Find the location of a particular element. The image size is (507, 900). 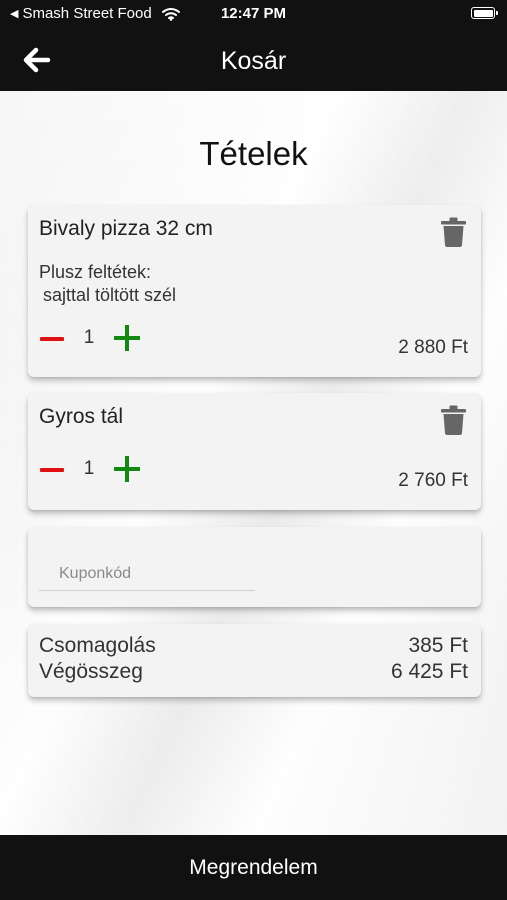

page-title: Kosár is located at coordinates (253, 61).